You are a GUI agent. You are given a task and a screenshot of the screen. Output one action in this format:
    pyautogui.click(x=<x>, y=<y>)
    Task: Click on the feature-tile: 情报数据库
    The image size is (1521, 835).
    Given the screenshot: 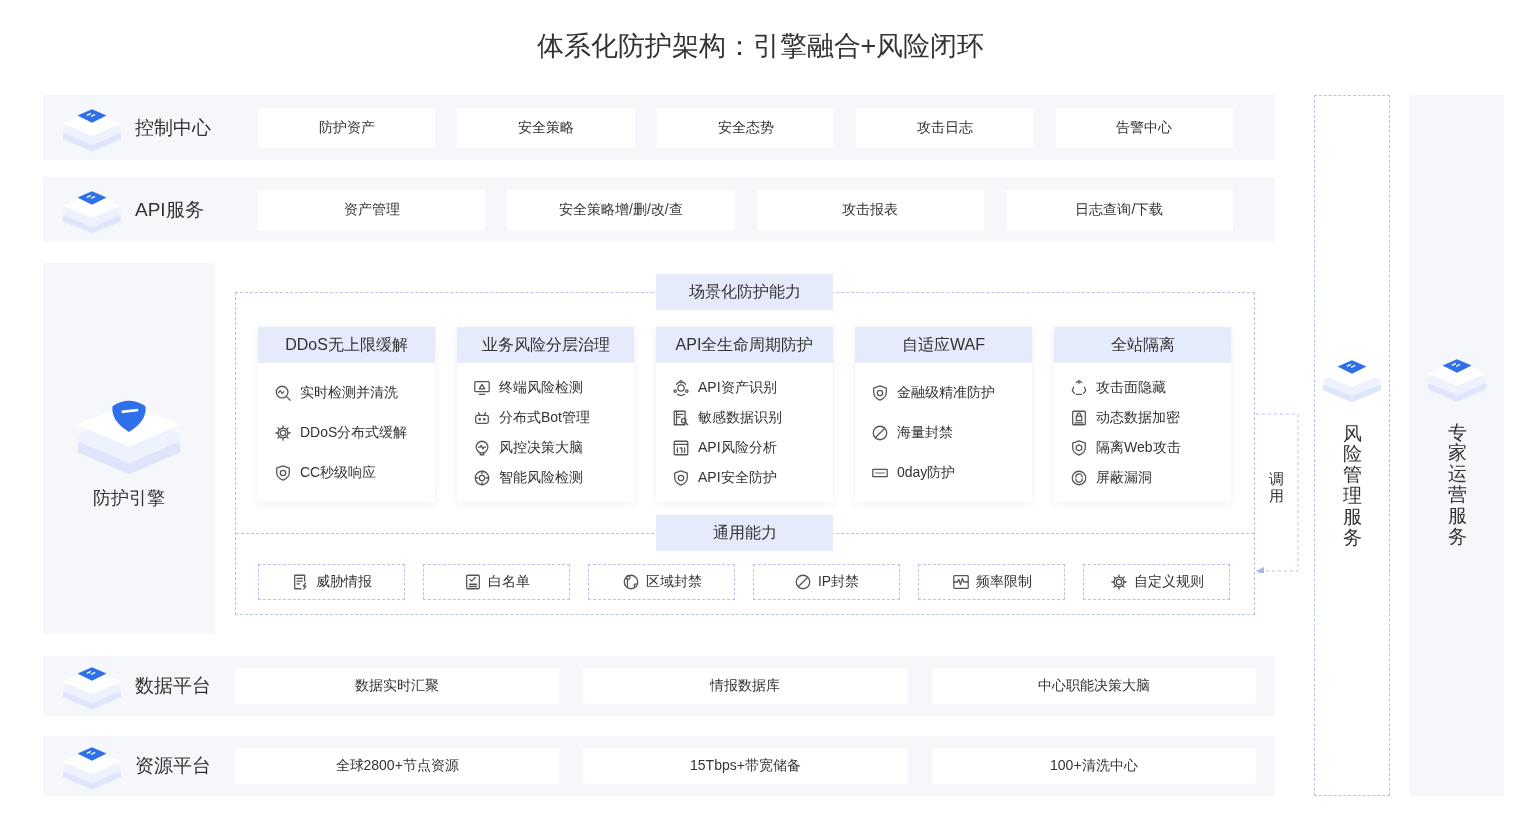 What is the action you would take?
    pyautogui.click(x=745, y=686)
    